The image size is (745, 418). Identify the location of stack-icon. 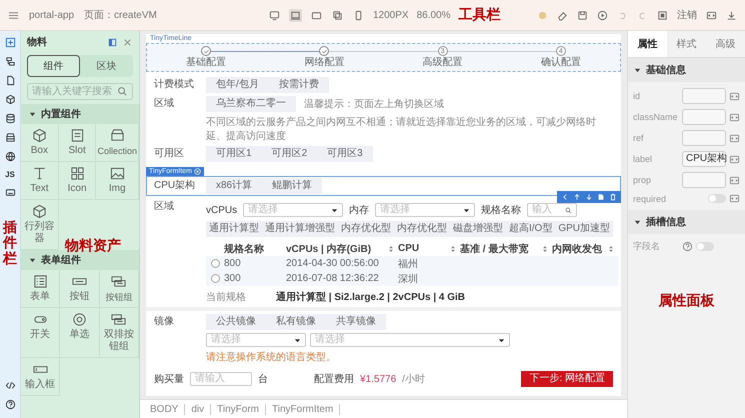
(10, 137).